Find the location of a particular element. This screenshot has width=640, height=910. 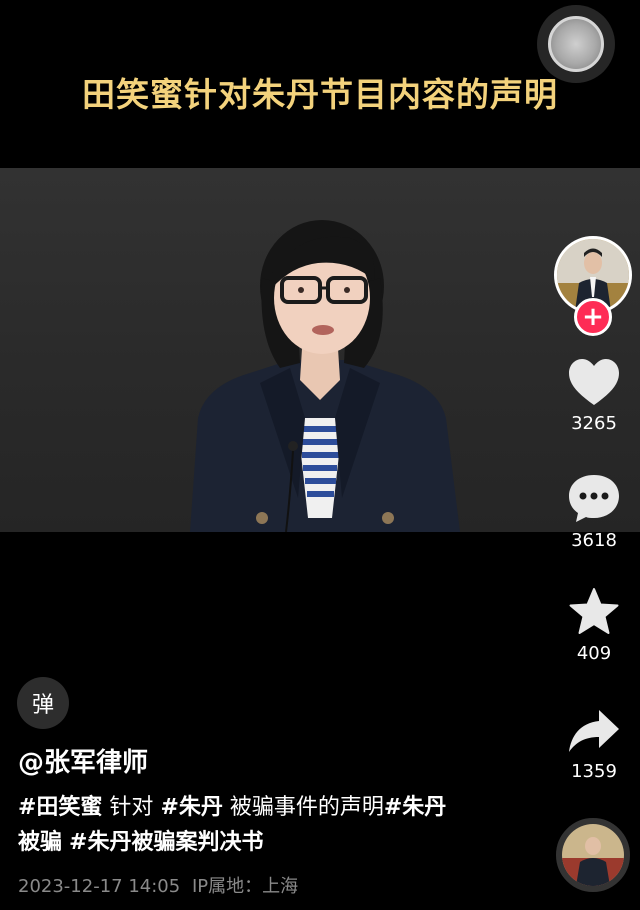

post-ip-location: IP属地：上海 is located at coordinates (245, 886).